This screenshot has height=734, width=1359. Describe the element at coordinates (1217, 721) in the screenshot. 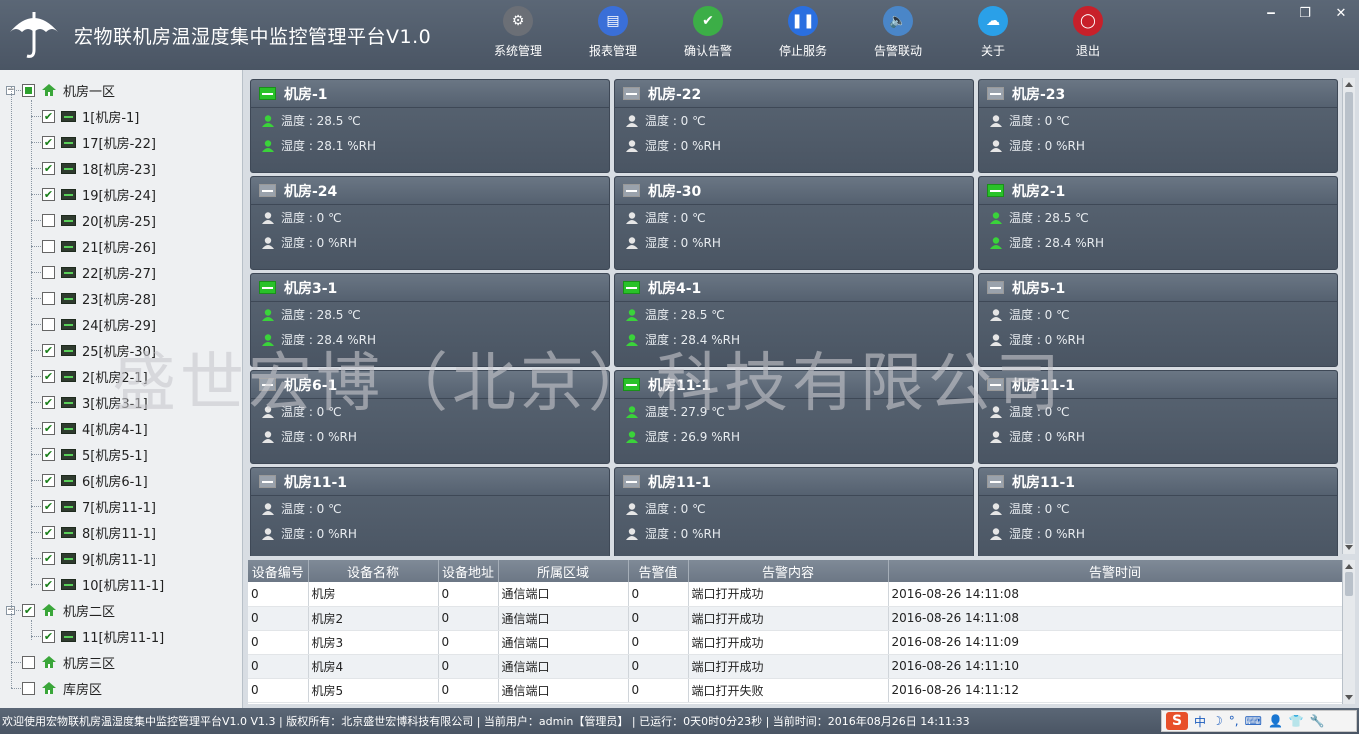

I see `ime-moon-icon: ☽` at that location.